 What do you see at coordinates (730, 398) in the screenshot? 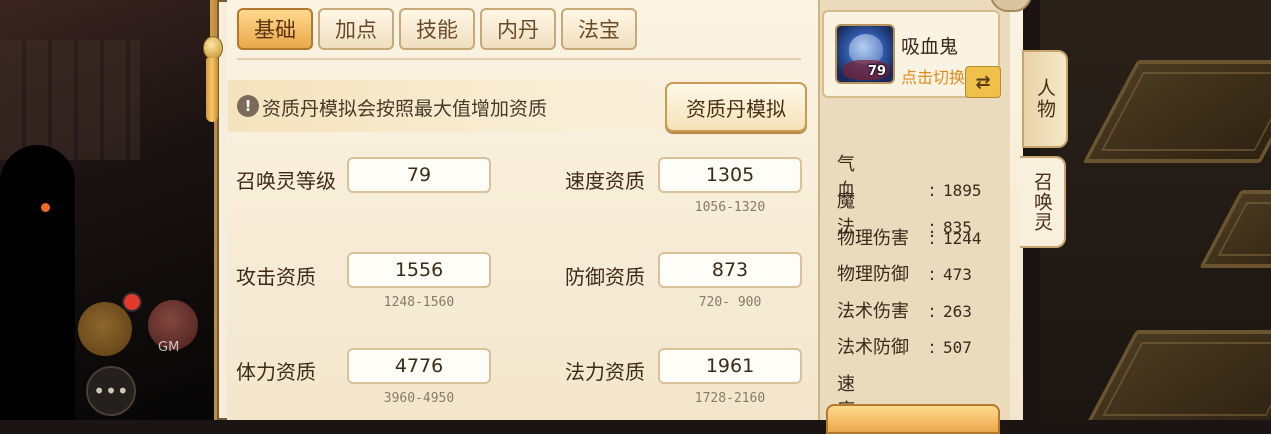
I see `mana-range: 1728-2160` at bounding box center [730, 398].